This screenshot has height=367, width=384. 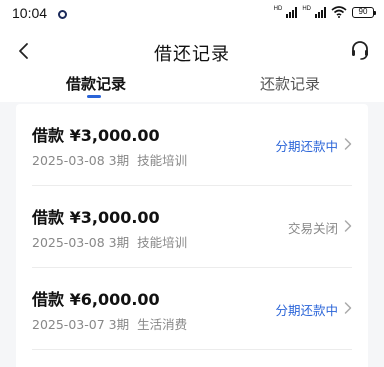 I want to click on record-tabs: 借款记录 还款记录, so click(x=192, y=88).